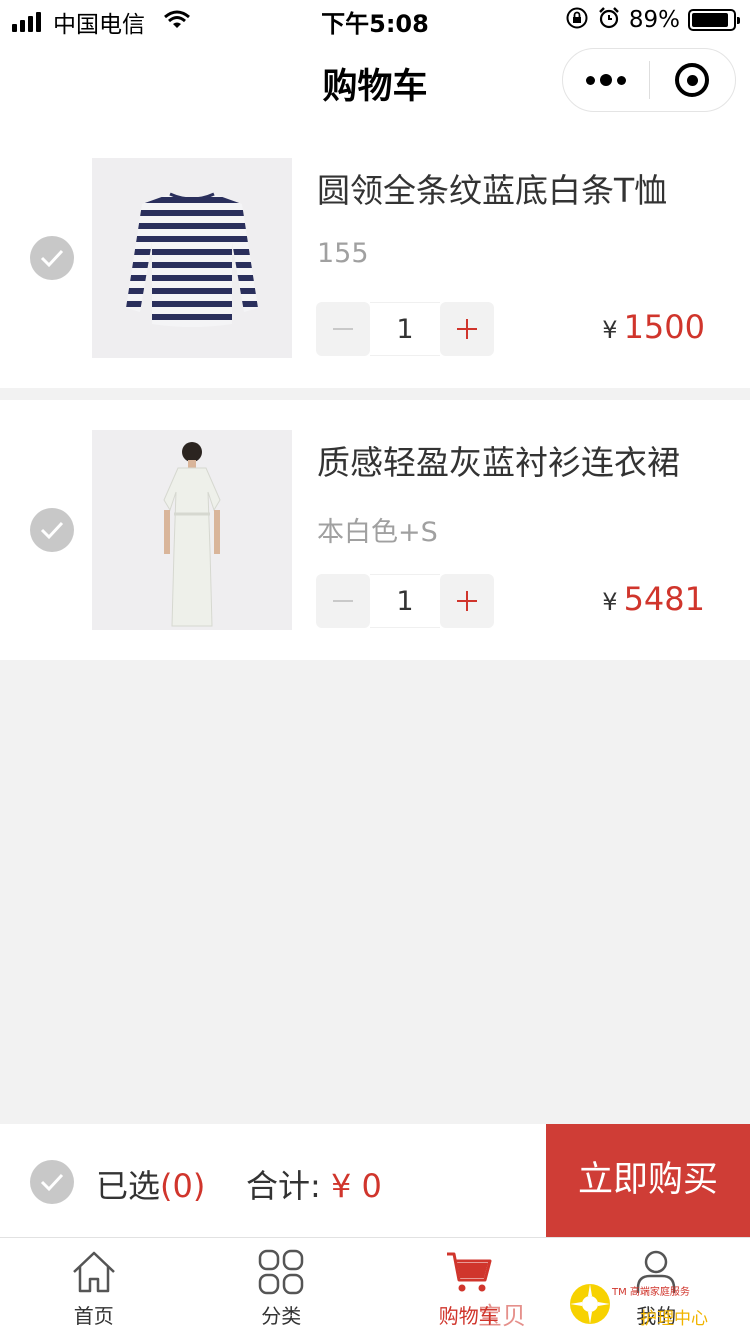  I want to click on category-icon, so click(281, 1272).